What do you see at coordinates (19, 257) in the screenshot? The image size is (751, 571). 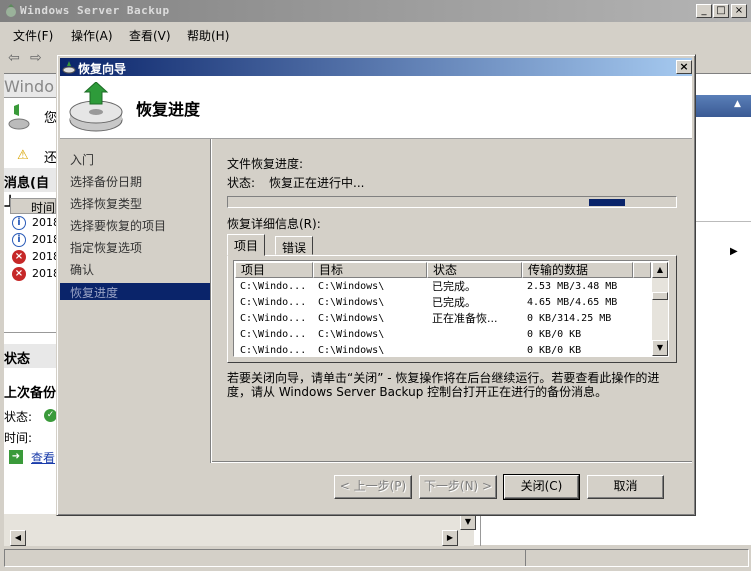 I see `error-icon: ×` at bounding box center [19, 257].